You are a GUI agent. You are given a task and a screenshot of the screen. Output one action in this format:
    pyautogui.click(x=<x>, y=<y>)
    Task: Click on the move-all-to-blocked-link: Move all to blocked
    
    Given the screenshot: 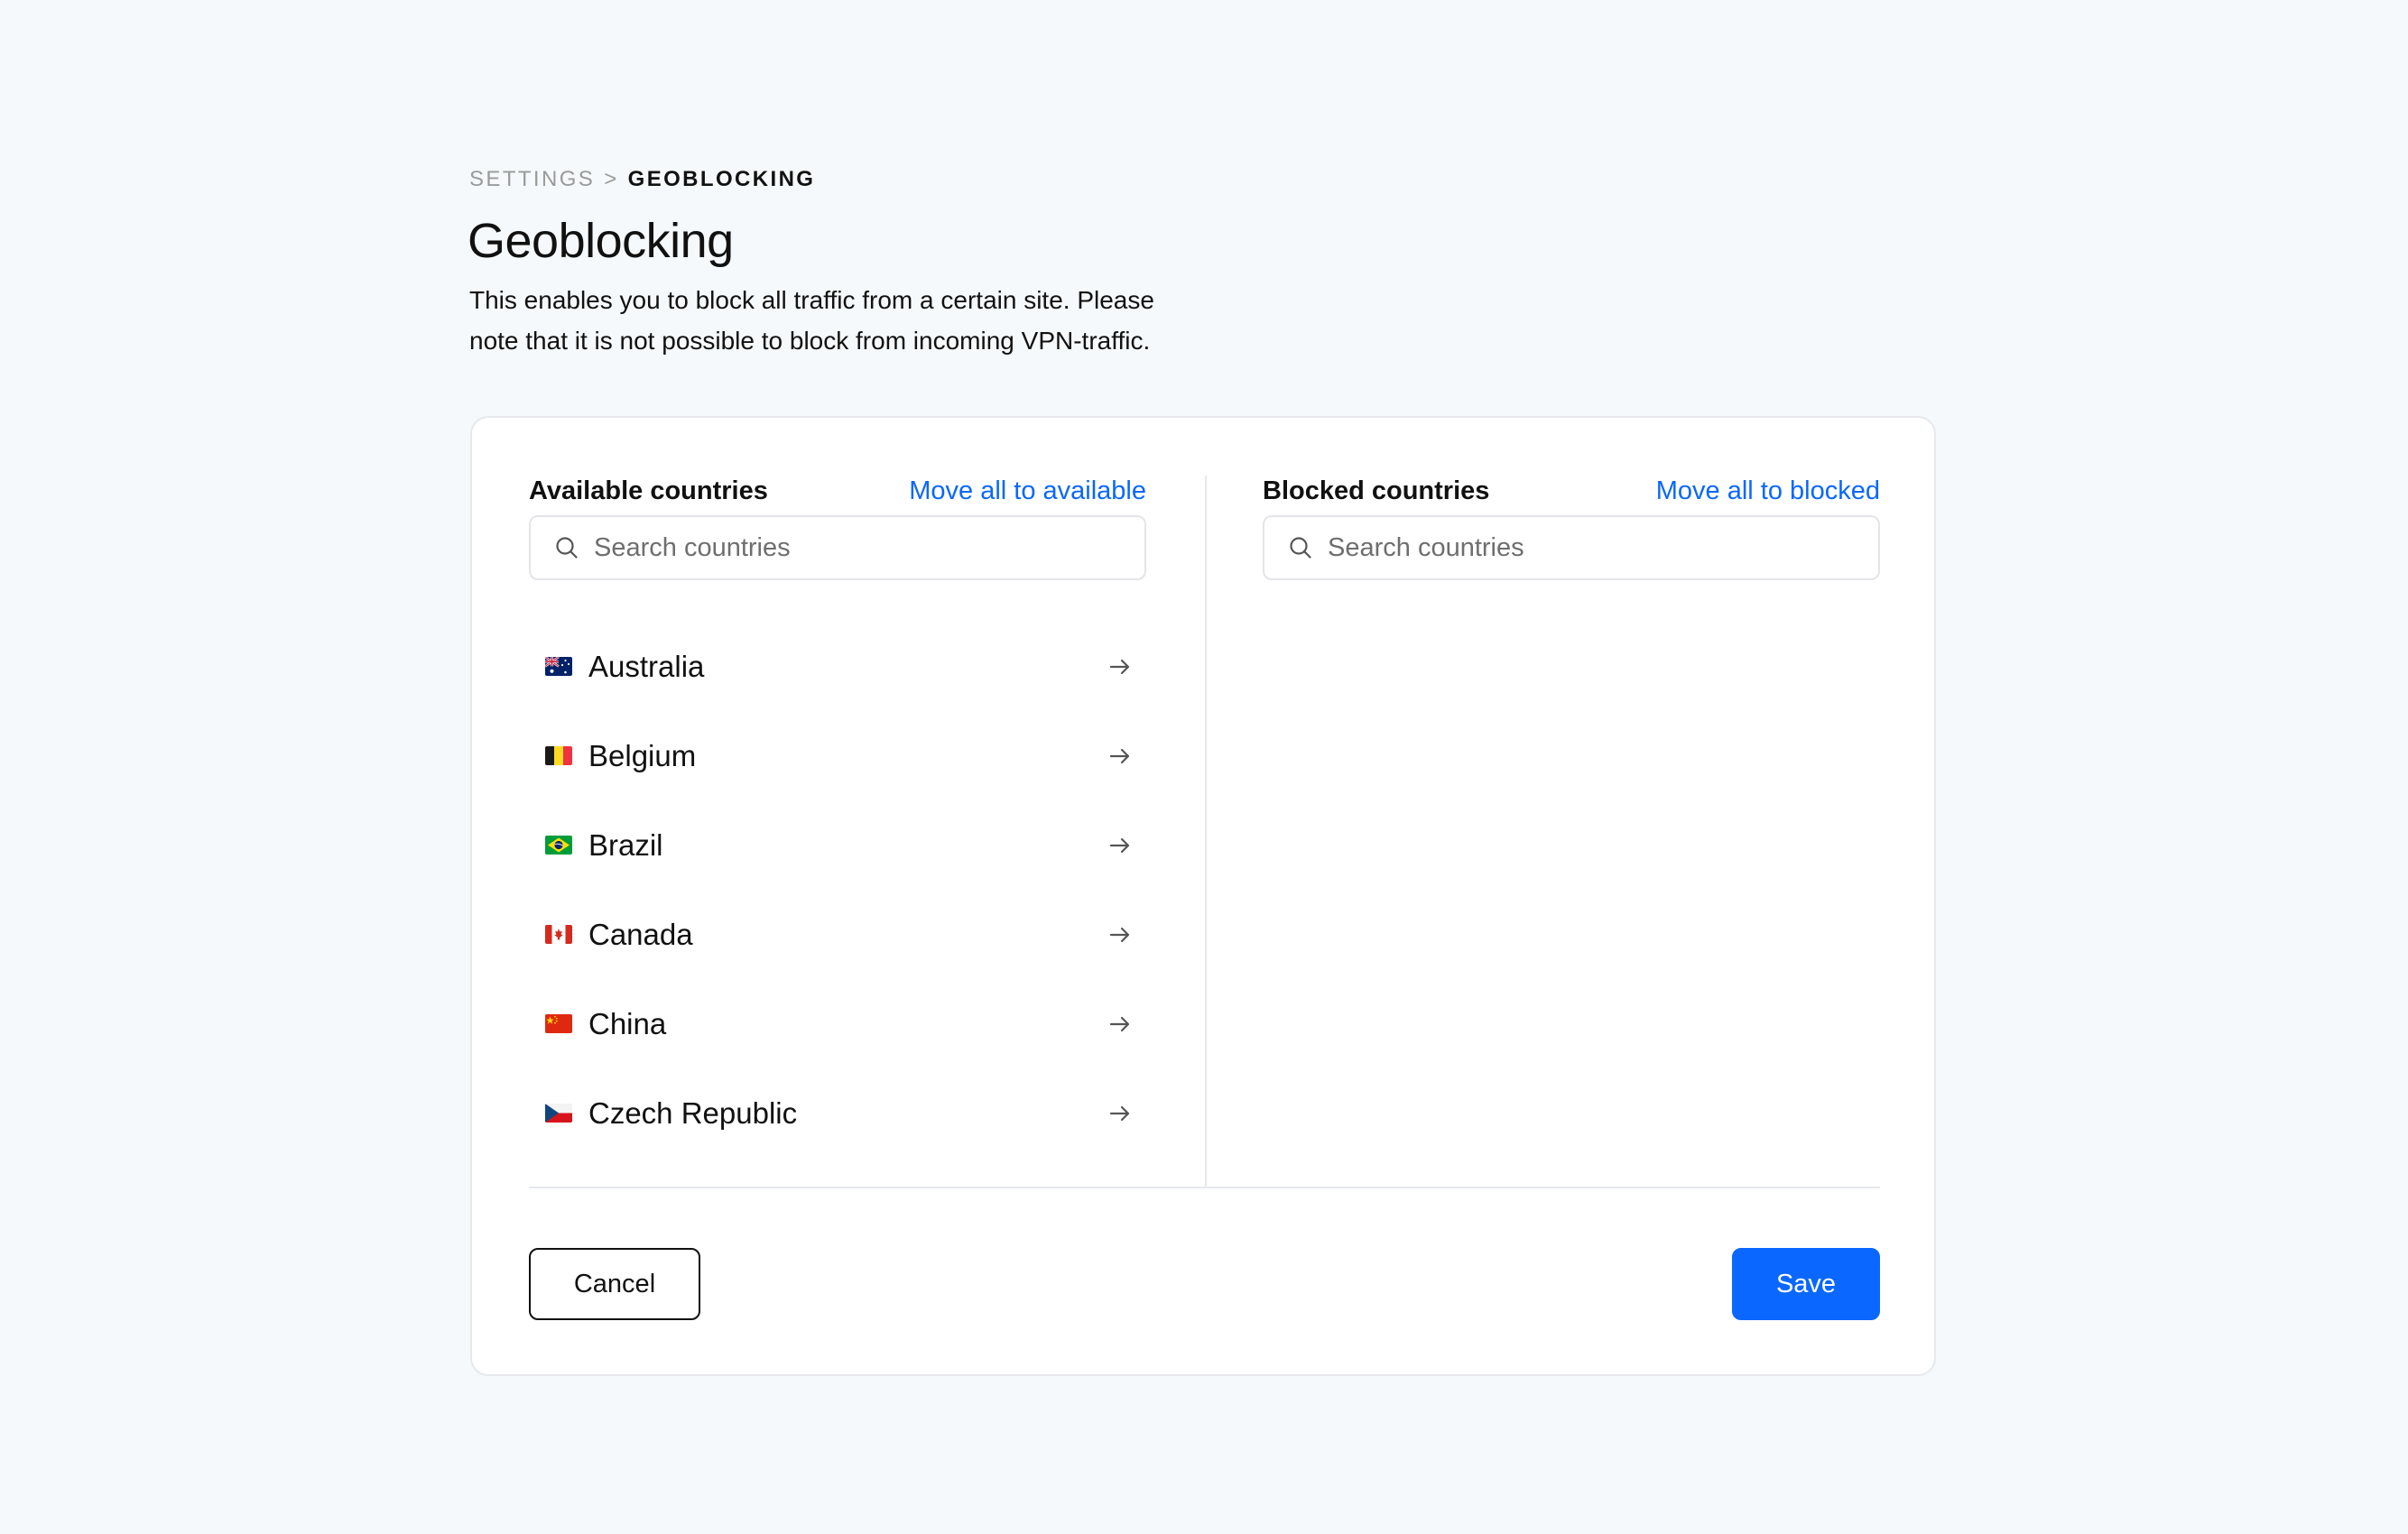 What is the action you would take?
    pyautogui.click(x=1768, y=491)
    